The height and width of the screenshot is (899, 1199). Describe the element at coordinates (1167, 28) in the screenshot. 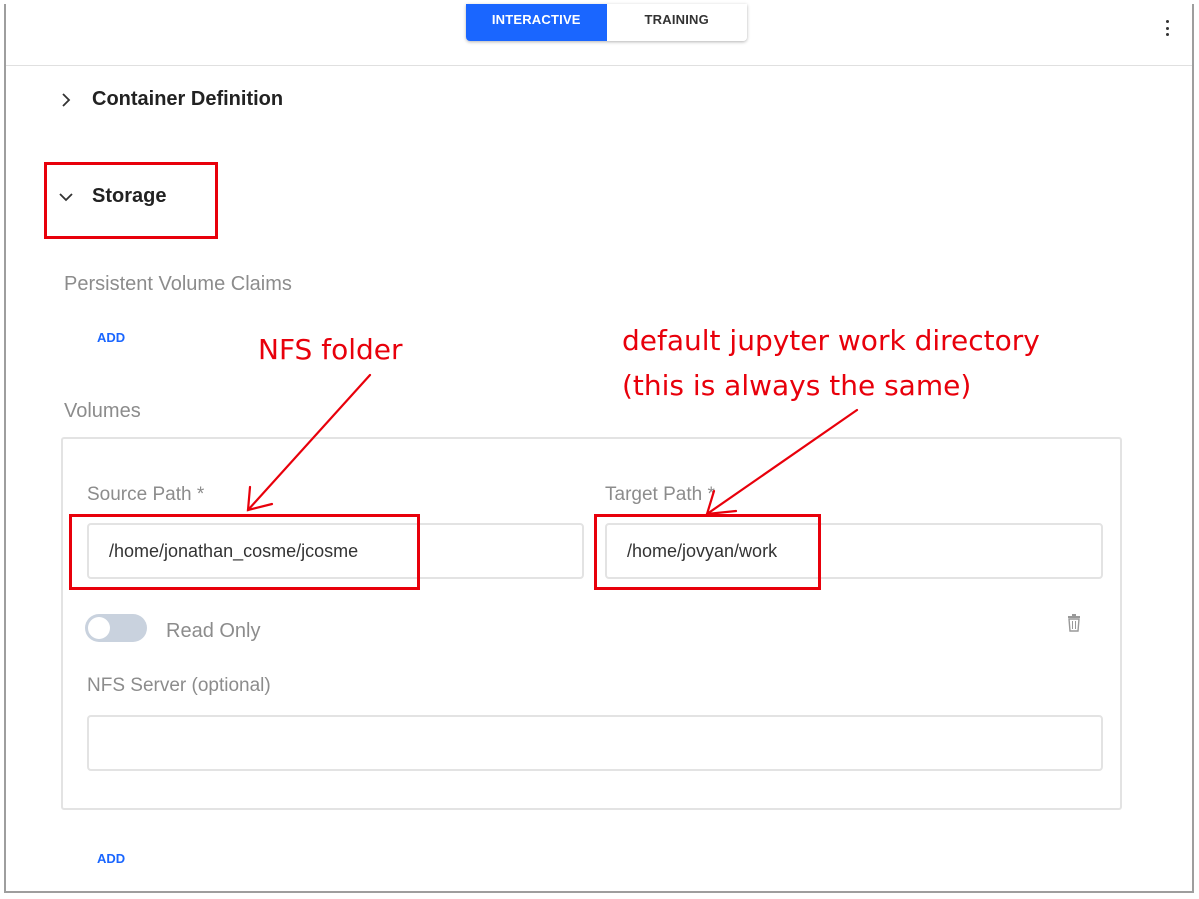

I see `more-vertical-icon` at that location.